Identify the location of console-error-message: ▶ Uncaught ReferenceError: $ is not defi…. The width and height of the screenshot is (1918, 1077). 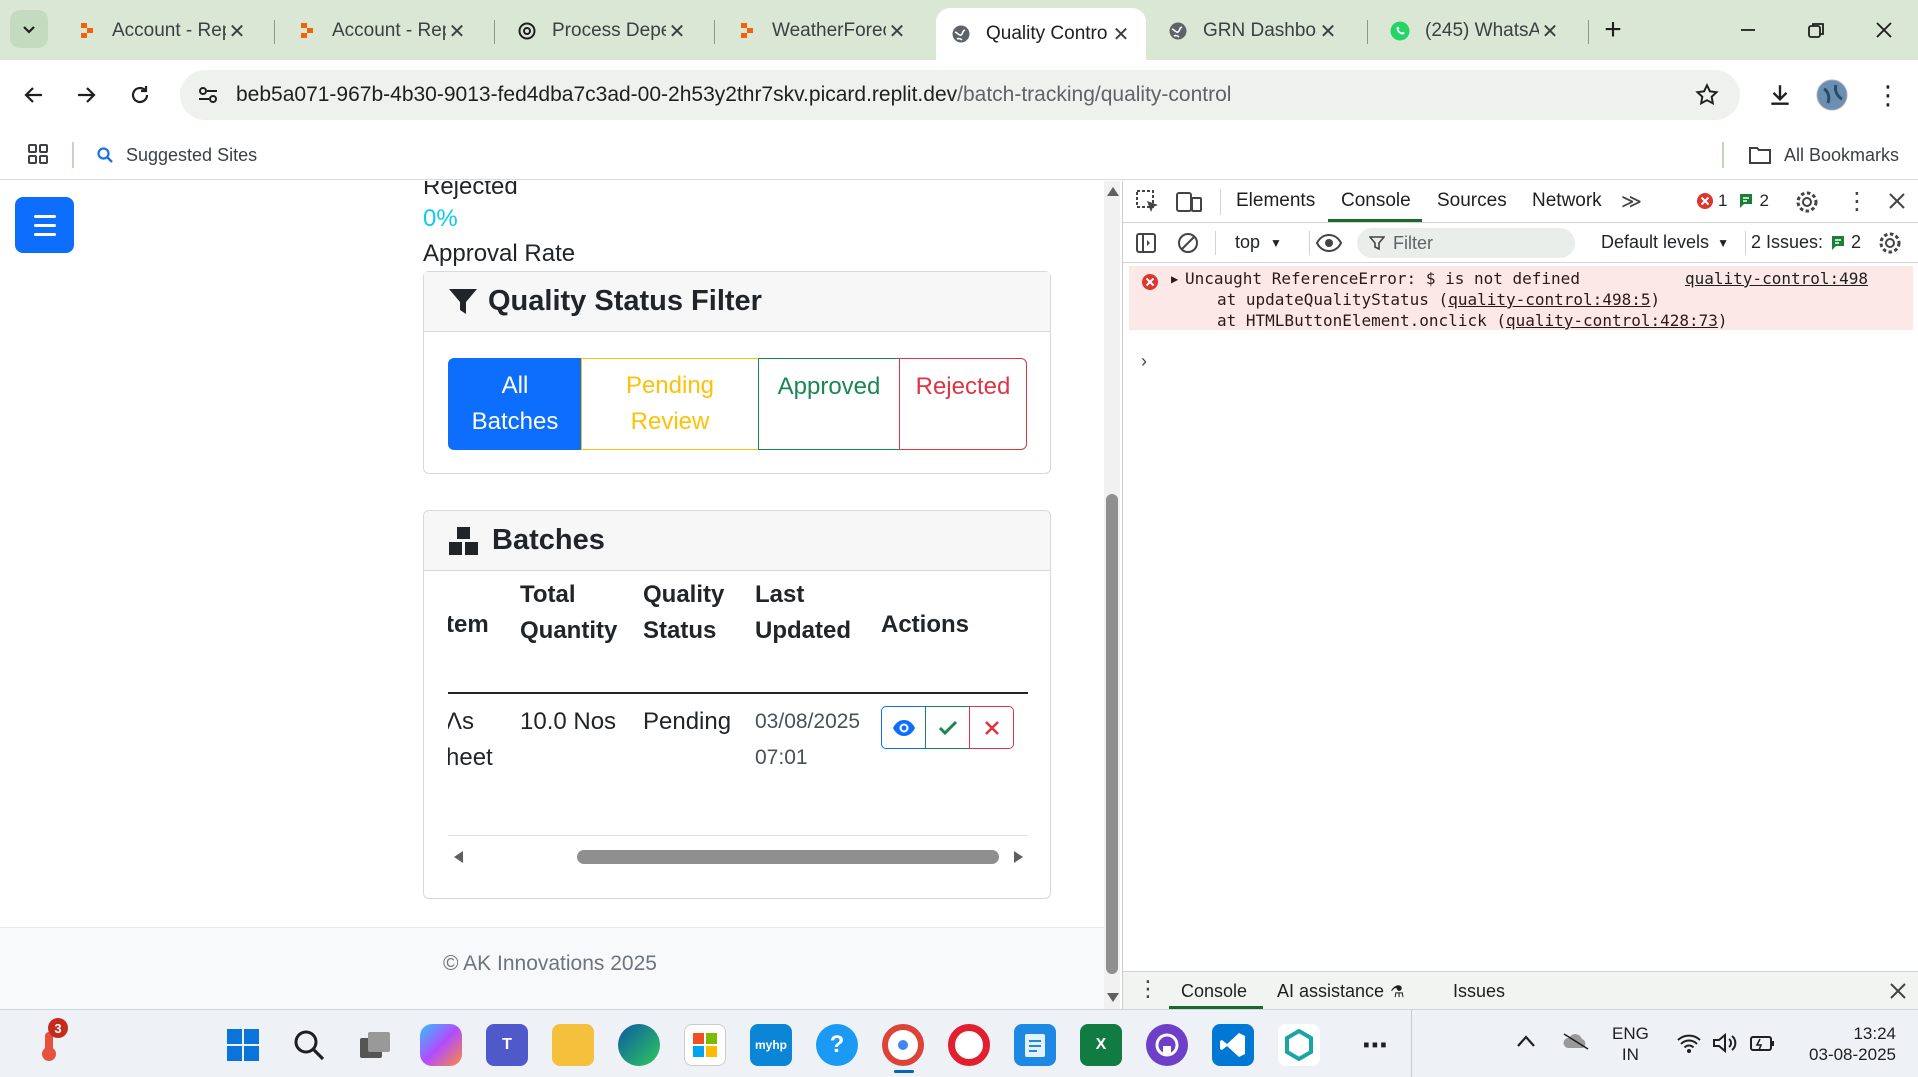
(1521, 298).